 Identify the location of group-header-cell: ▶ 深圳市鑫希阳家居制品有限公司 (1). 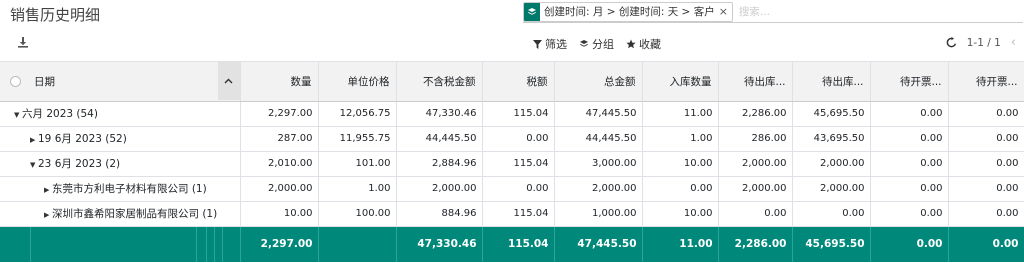
(120, 214).